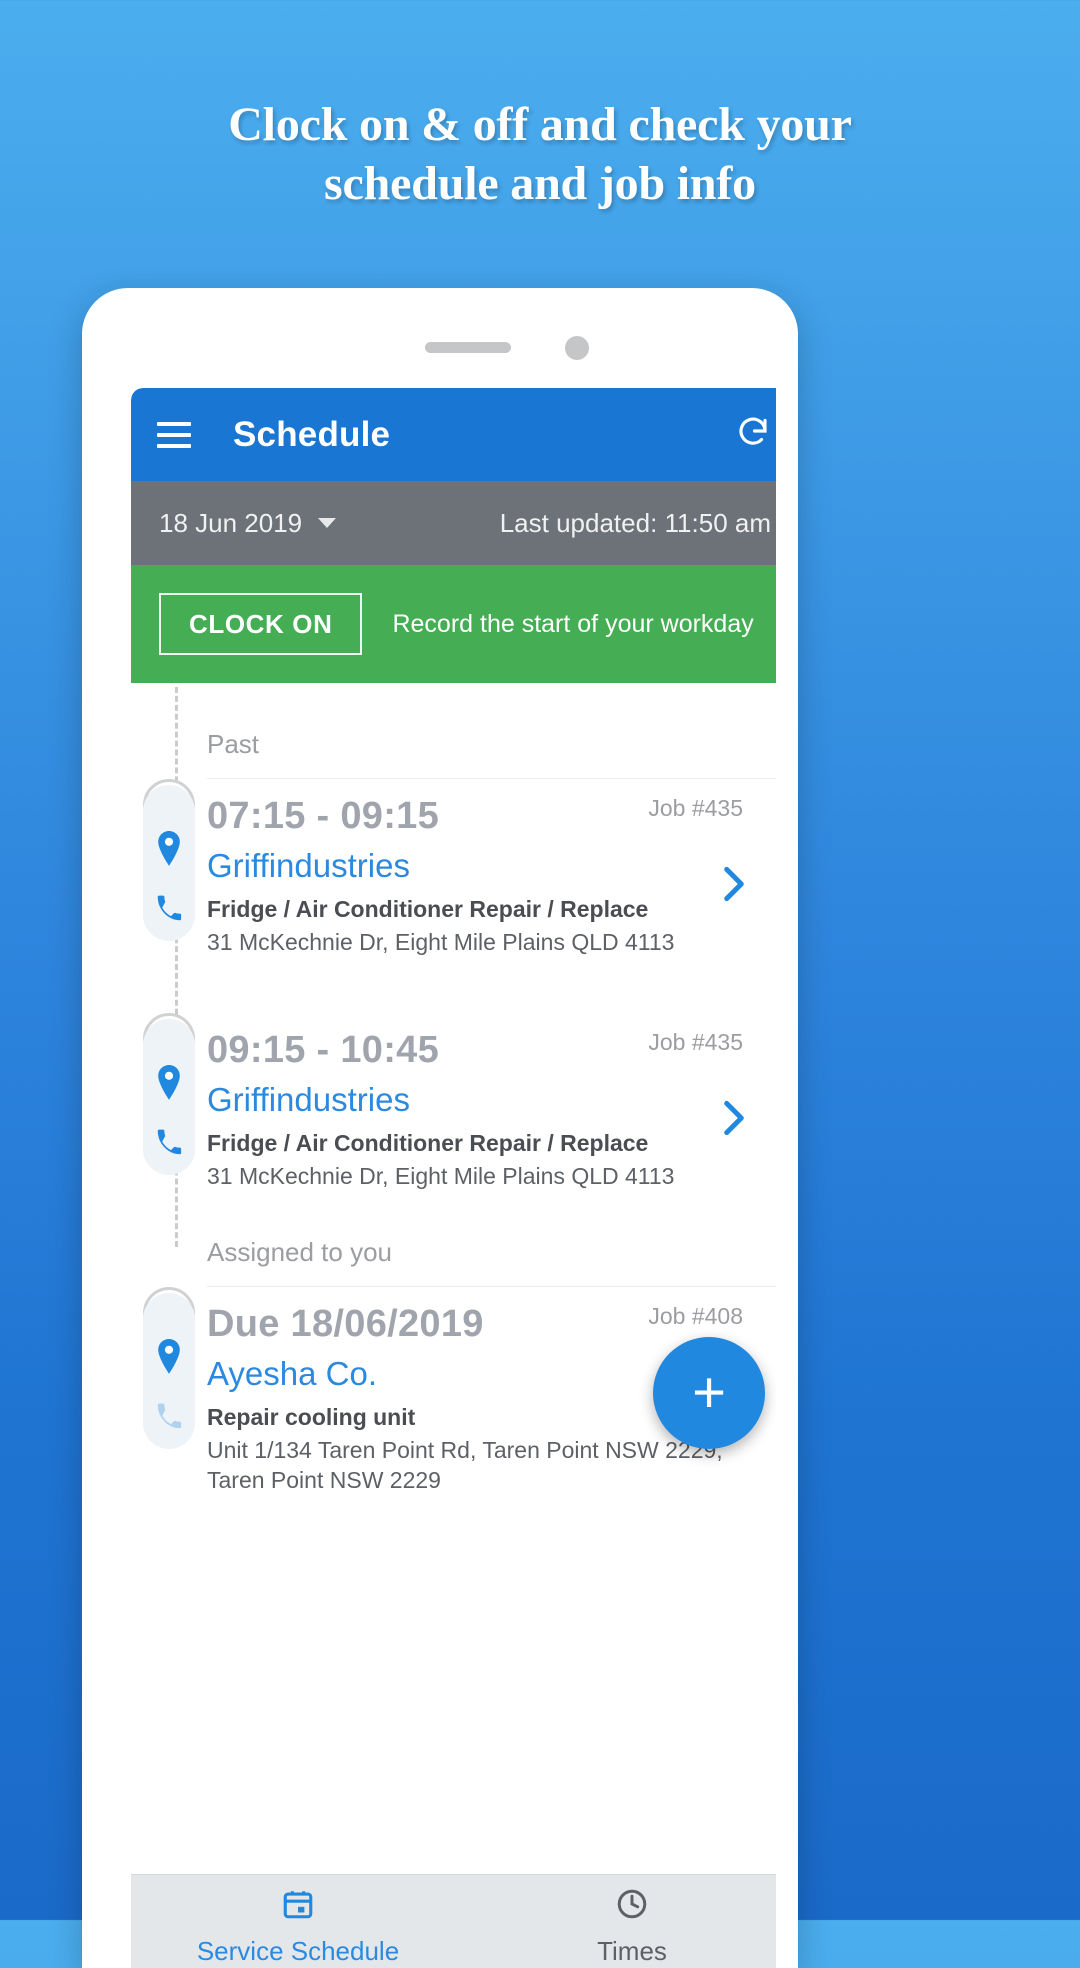  I want to click on phone-speaker, so click(468, 347).